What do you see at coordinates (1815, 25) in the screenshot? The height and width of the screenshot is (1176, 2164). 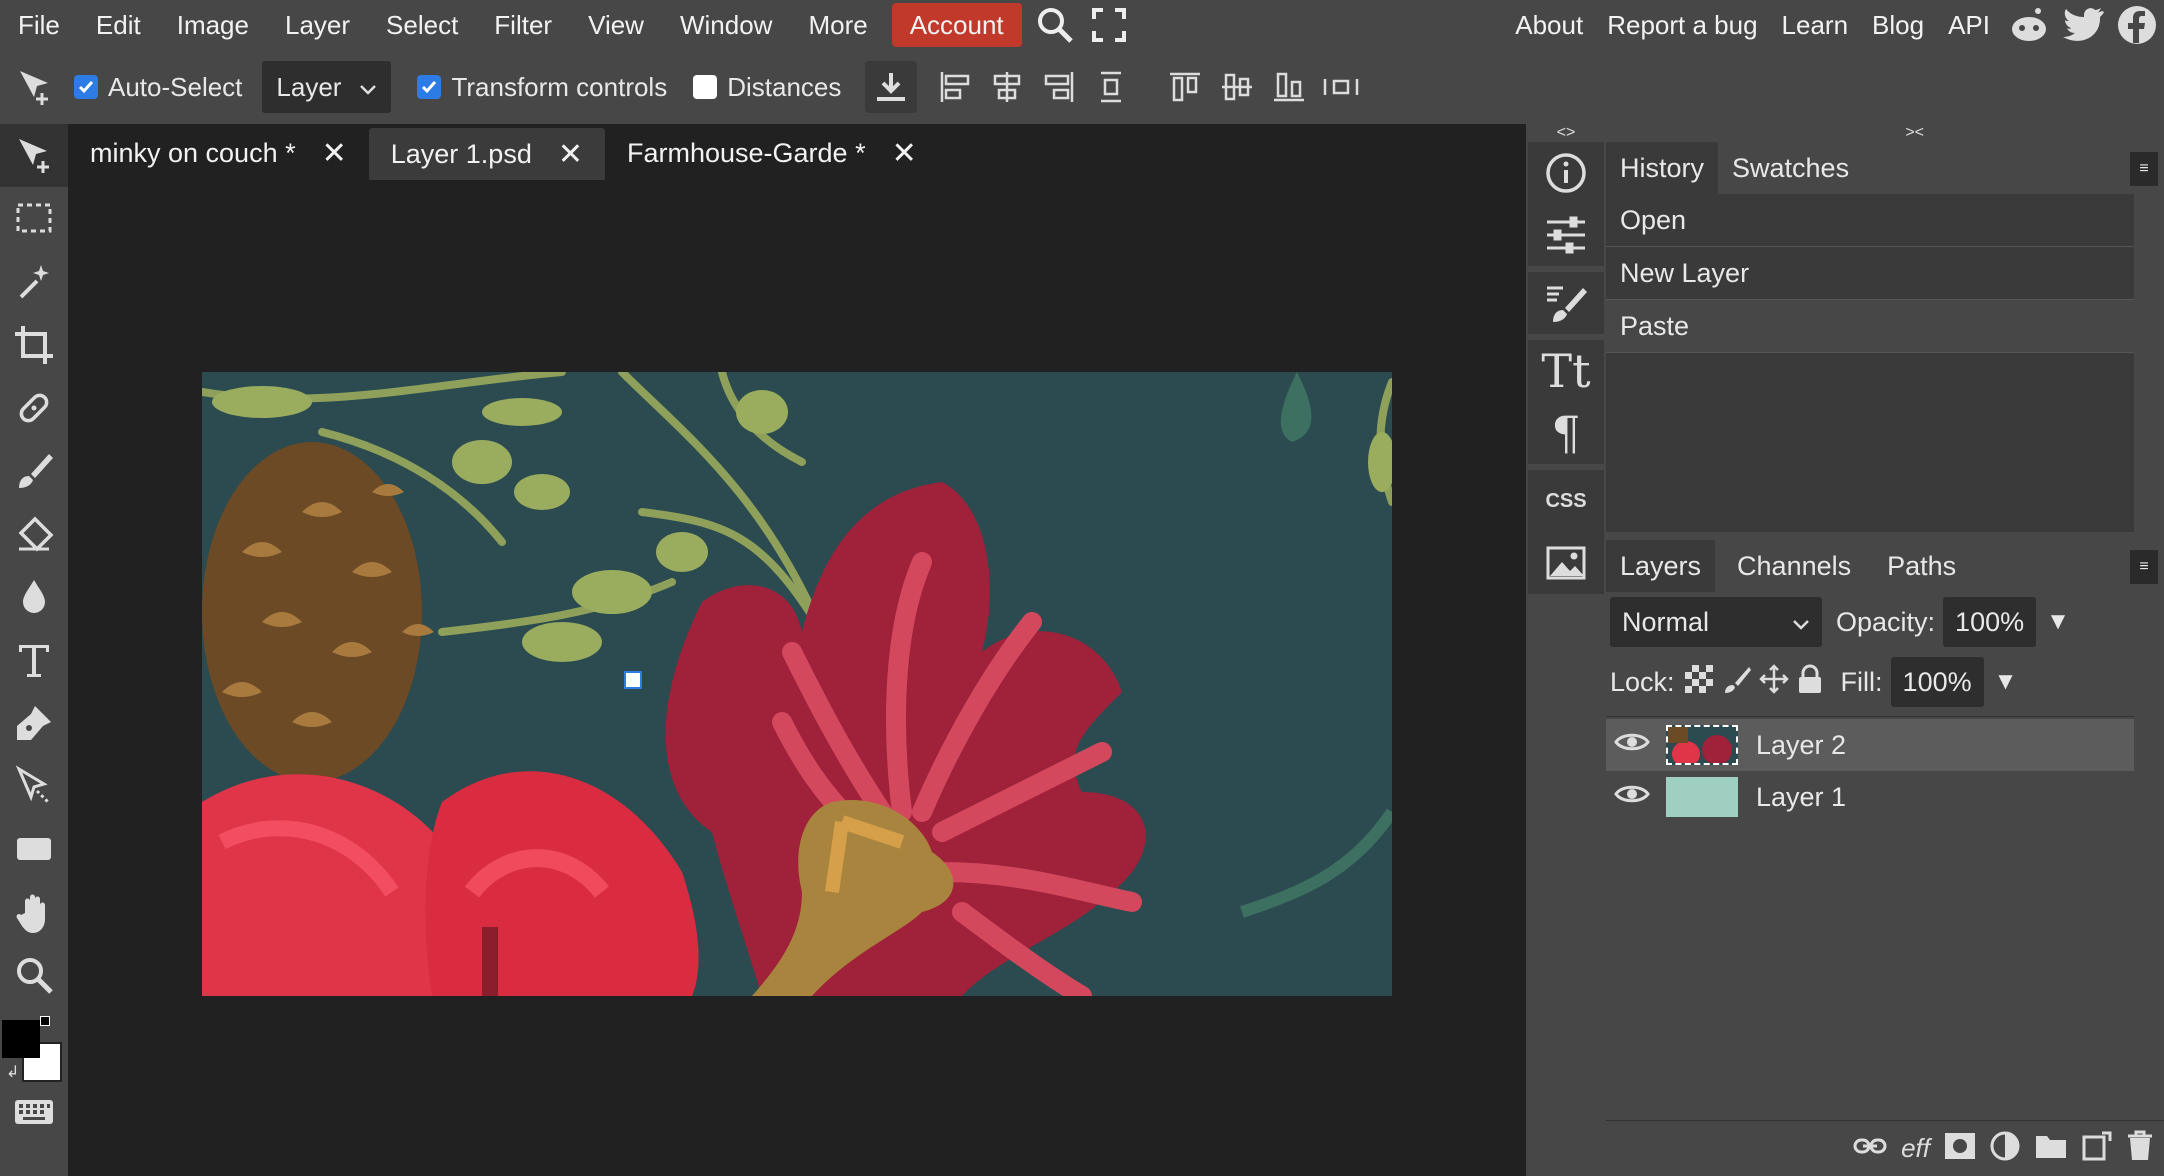 I see `link-learn: Learn` at bounding box center [1815, 25].